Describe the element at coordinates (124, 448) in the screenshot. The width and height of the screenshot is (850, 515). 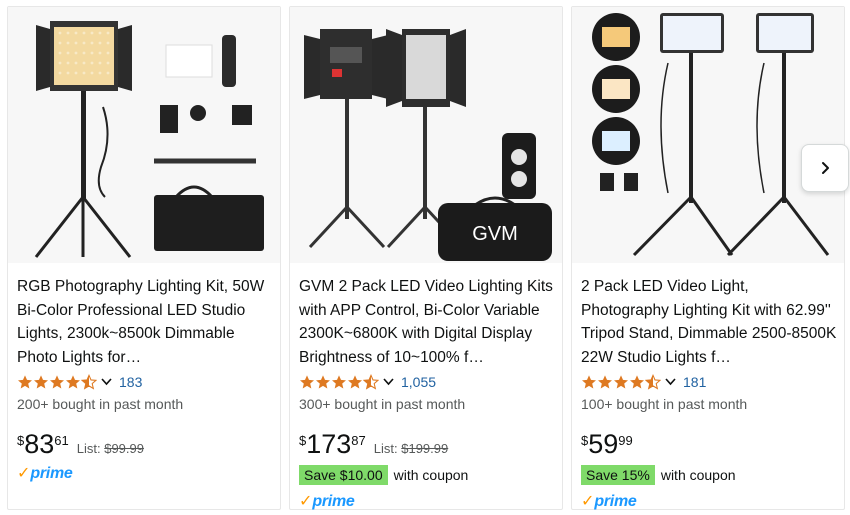
I see `list-price-value: $99.99` at that location.